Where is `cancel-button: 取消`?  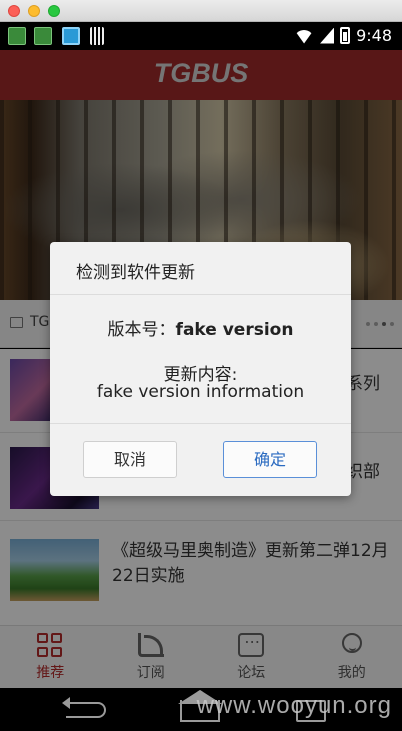
cancel-button: 取消 is located at coordinates (130, 459).